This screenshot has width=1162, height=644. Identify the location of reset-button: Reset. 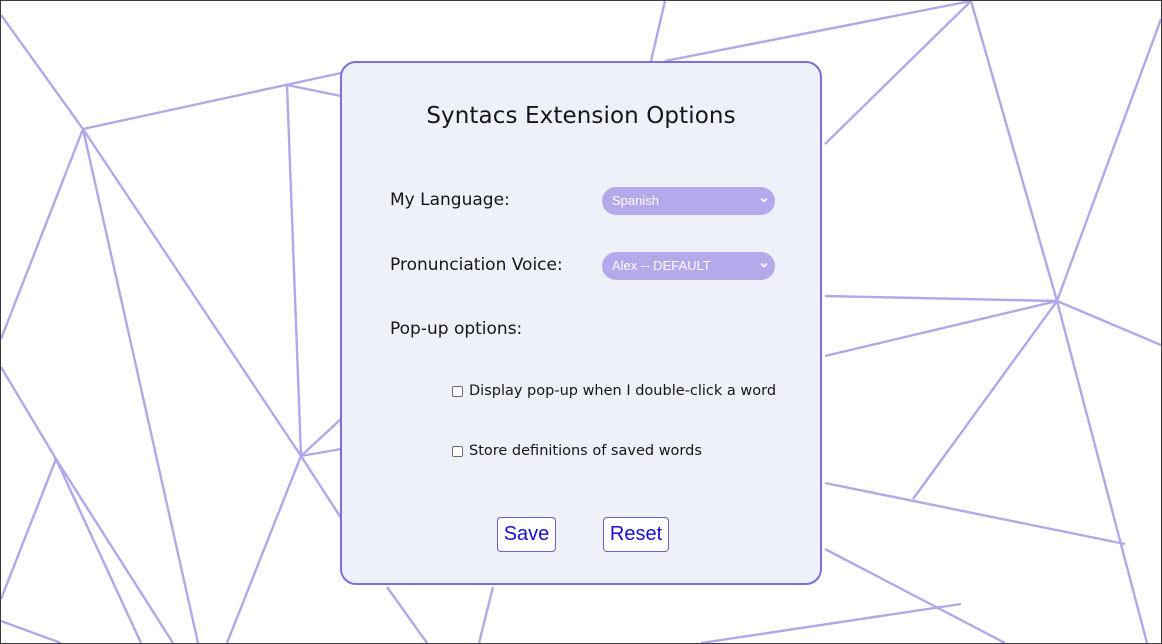
(636, 534).